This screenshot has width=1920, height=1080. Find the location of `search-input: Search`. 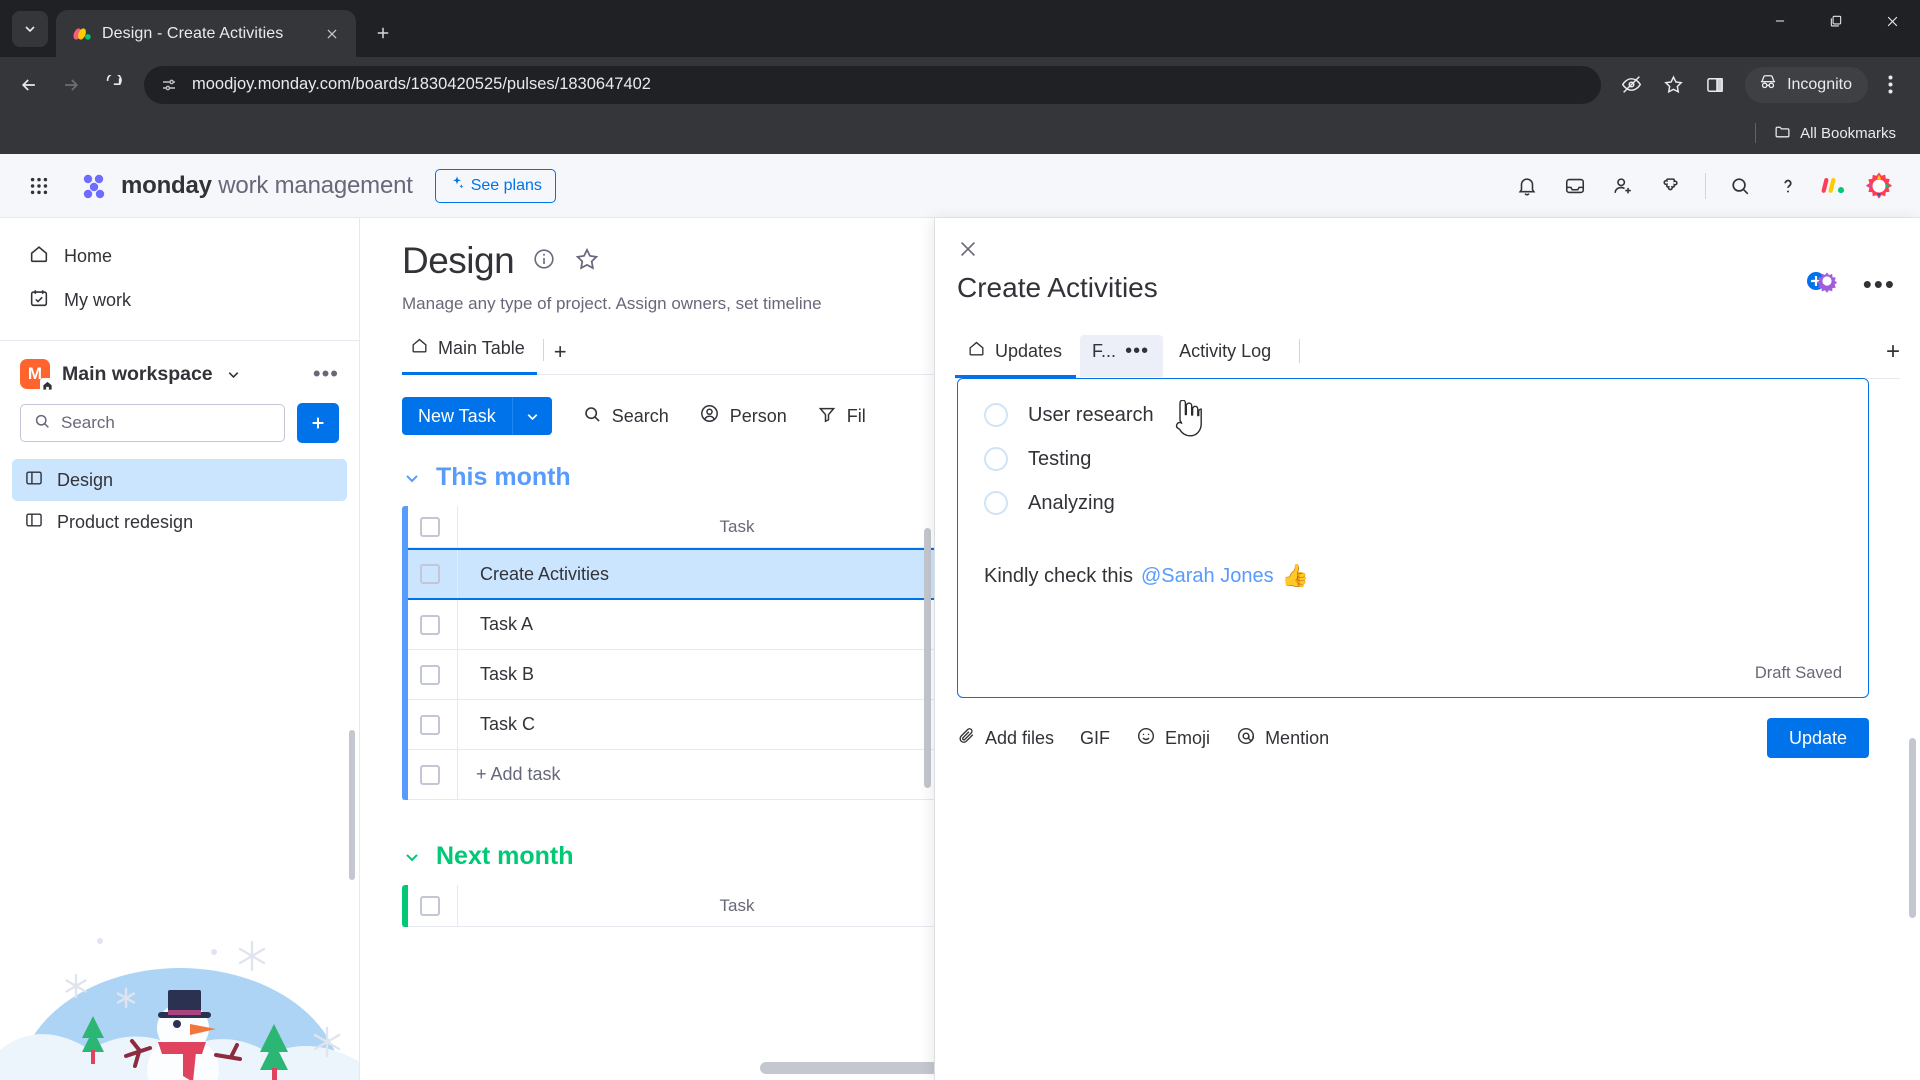

search-input: Search is located at coordinates (152, 423).